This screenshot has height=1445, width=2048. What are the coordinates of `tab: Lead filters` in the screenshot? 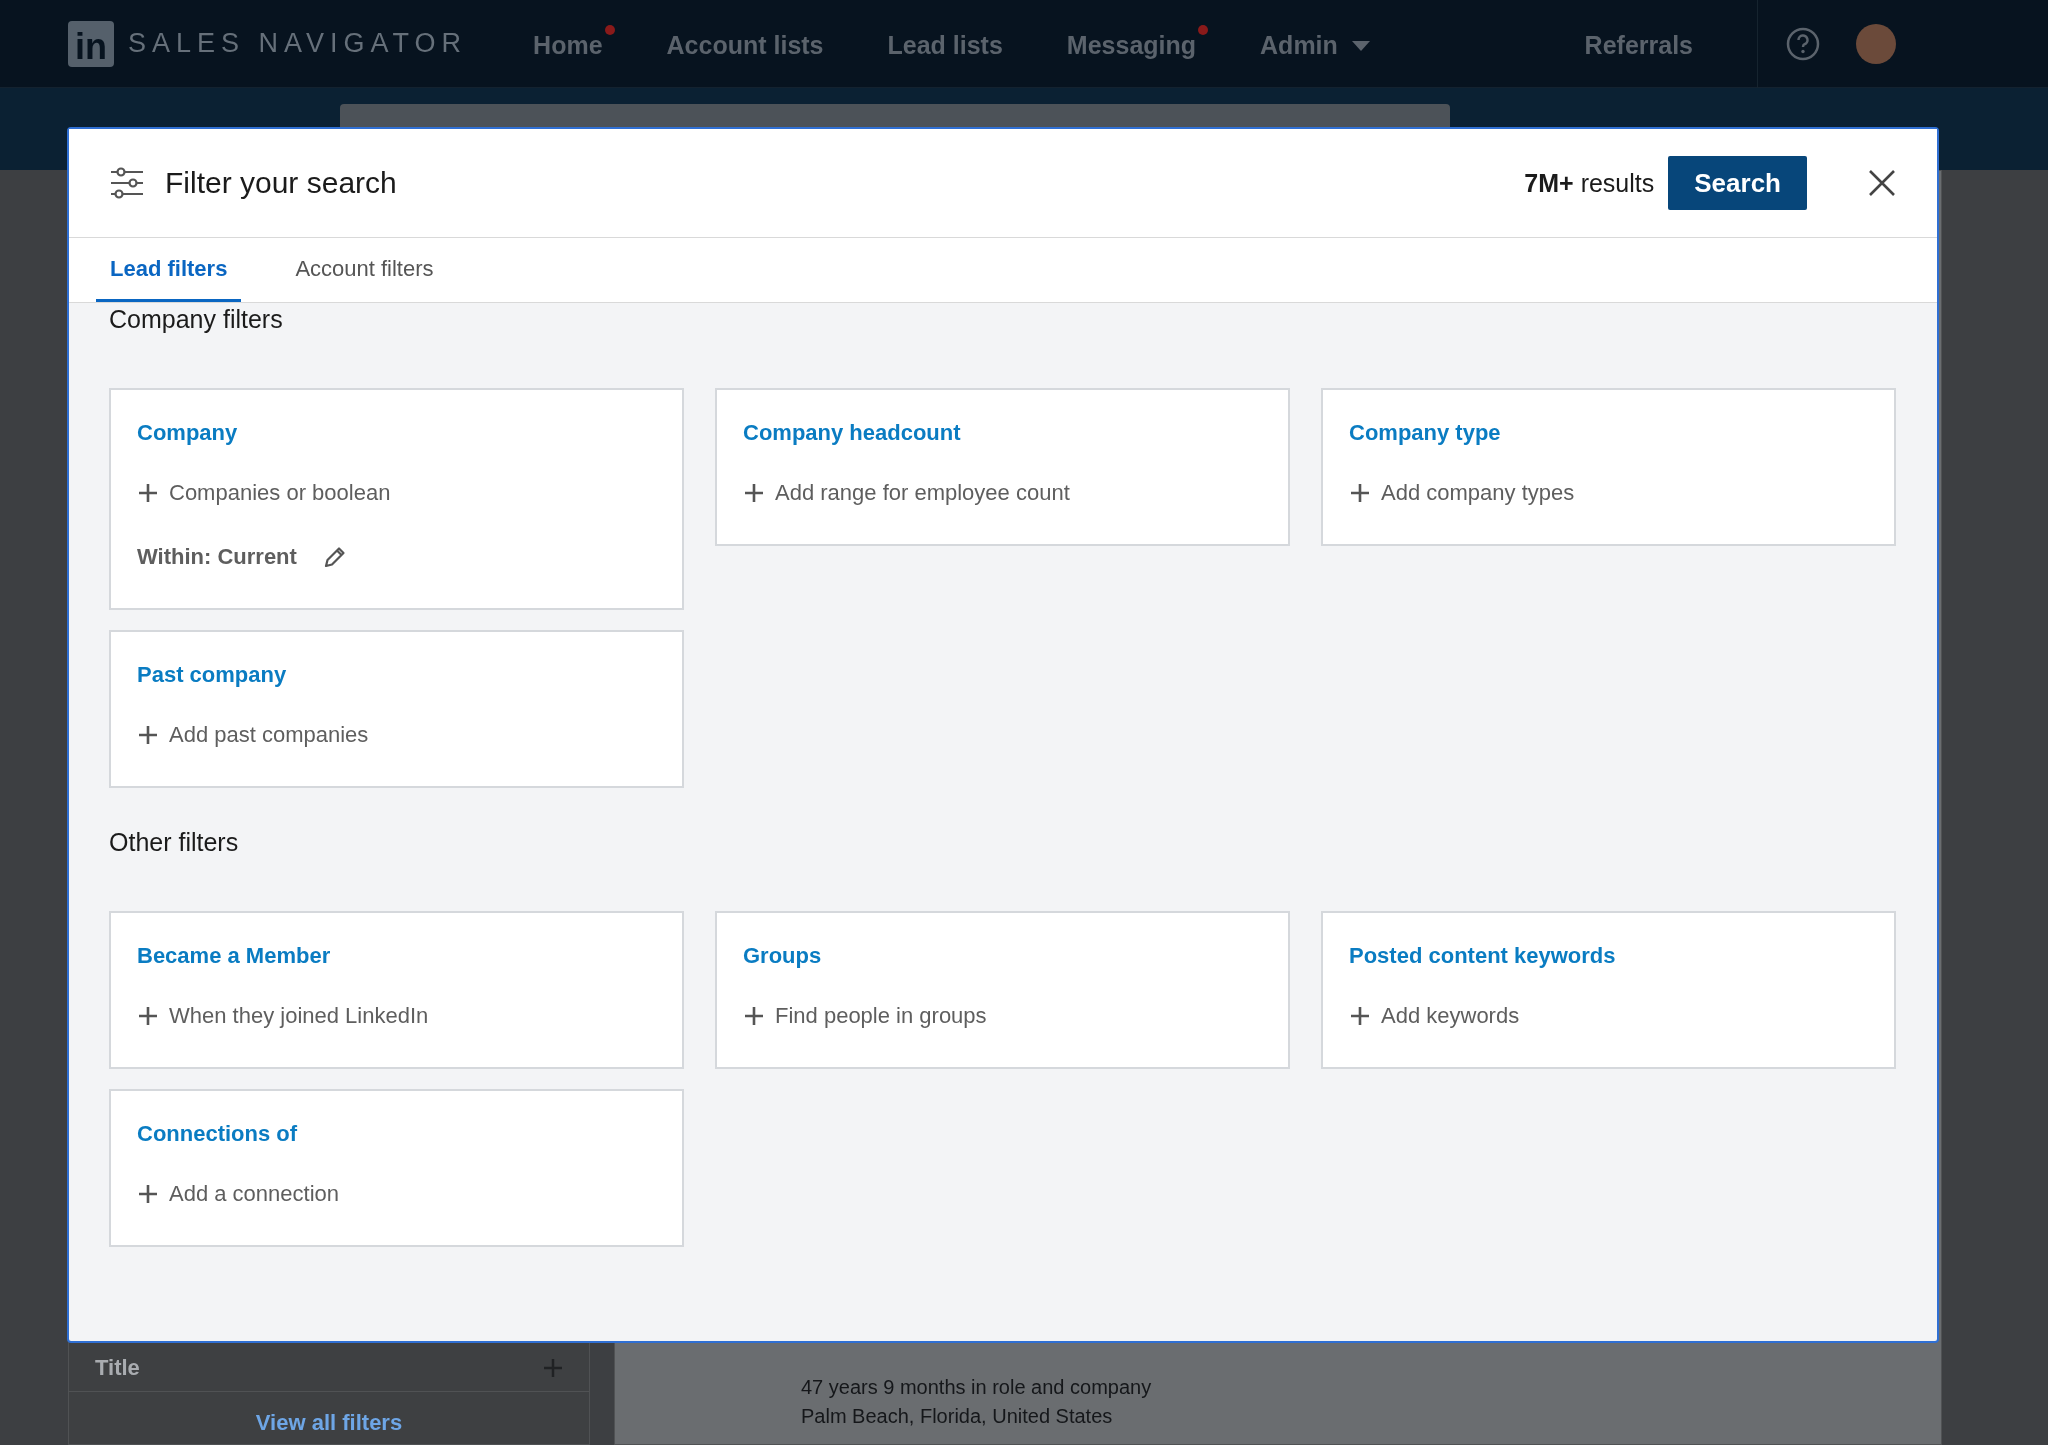 It's located at (169, 270).